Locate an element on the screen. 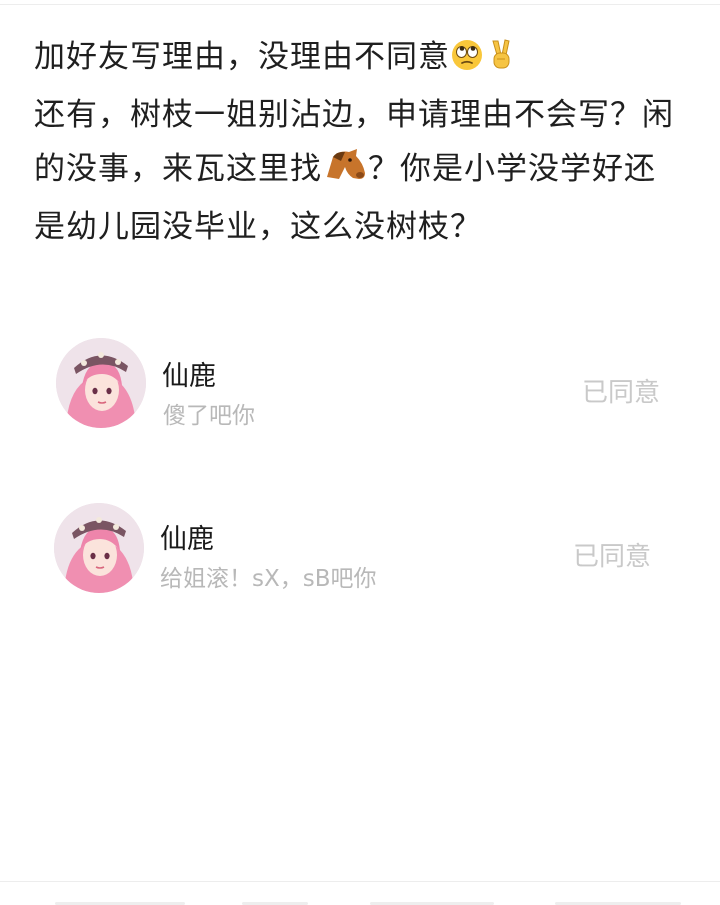  friend-request-row: 仙鹿 傻了吧你 已同意 is located at coordinates (360, 388).